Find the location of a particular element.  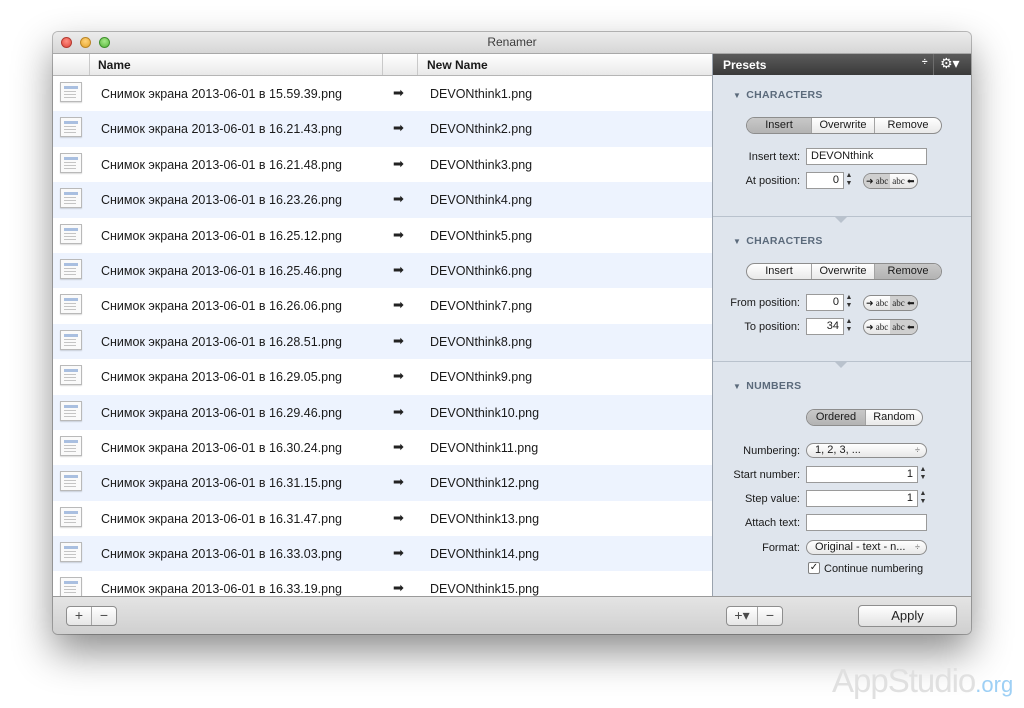

numbers-mode-ordered: Ordered is located at coordinates (836, 417).